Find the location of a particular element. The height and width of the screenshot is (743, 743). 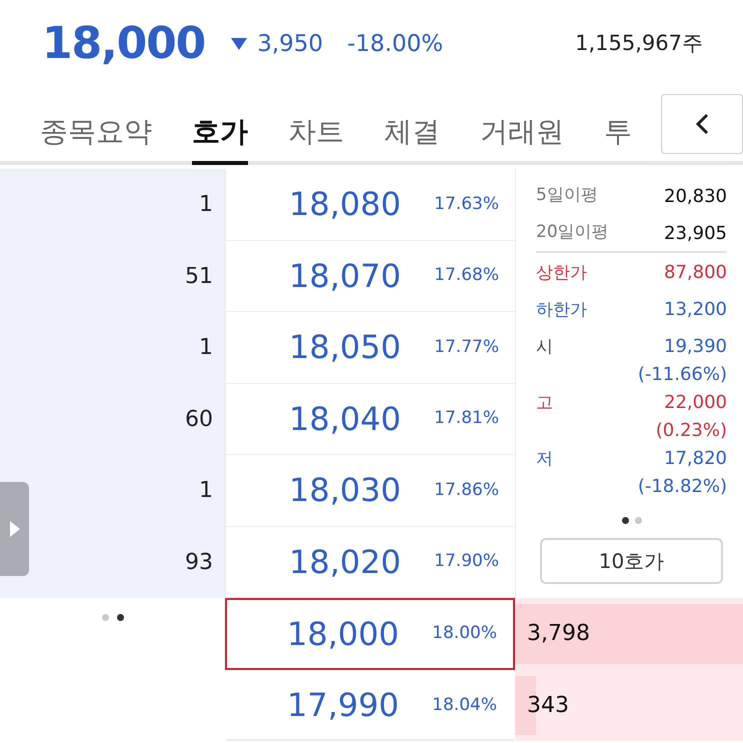

ask-rate: 17.86% is located at coordinates (466, 490).